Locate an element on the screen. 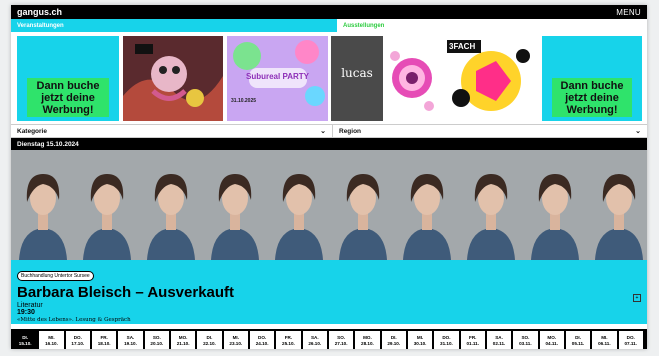  day-date: 31.10. is located at coordinates (446, 343).